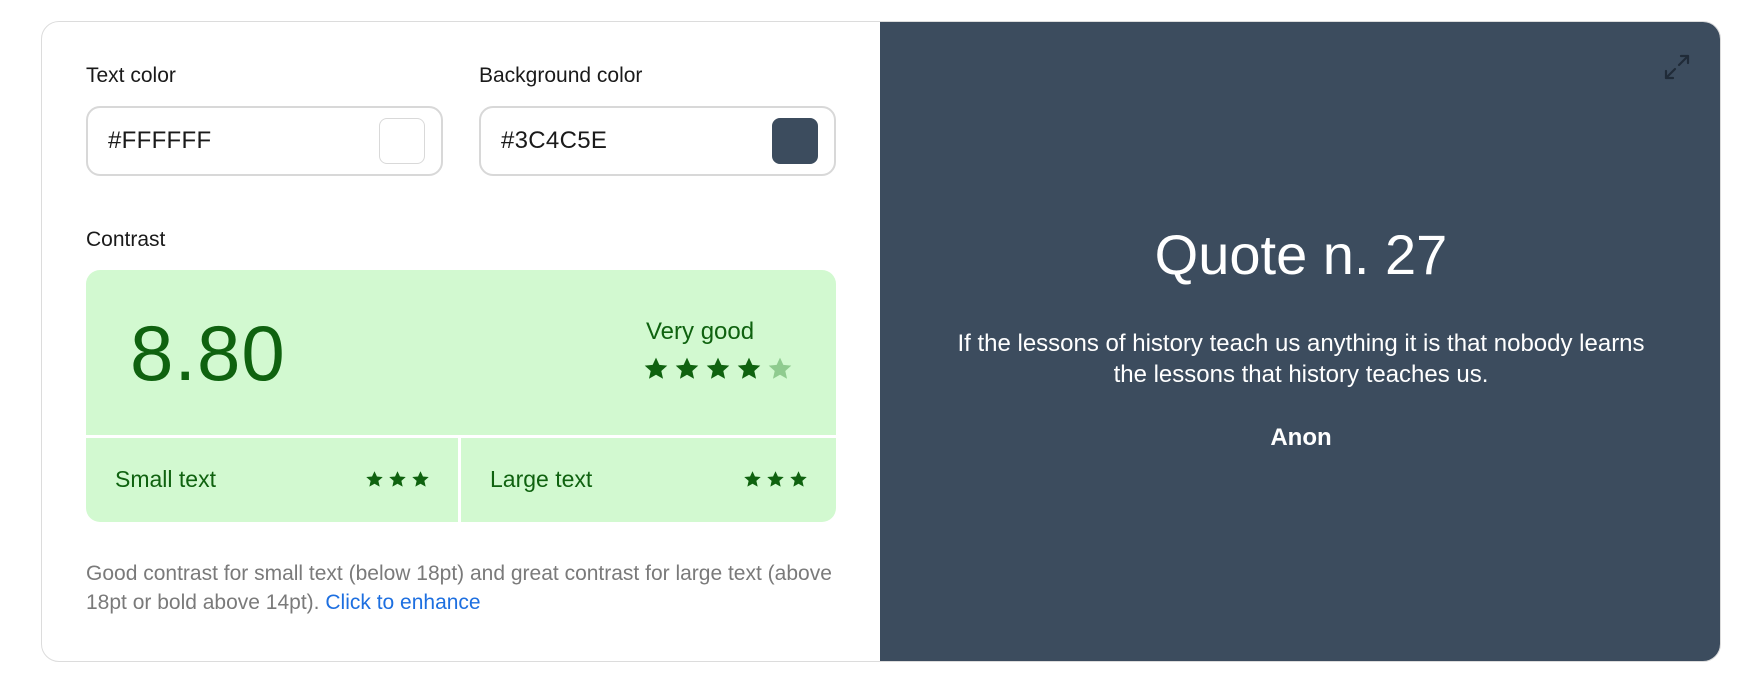 The width and height of the screenshot is (1738, 679). What do you see at coordinates (780, 368) in the screenshot?
I see `star-empty-icon` at bounding box center [780, 368].